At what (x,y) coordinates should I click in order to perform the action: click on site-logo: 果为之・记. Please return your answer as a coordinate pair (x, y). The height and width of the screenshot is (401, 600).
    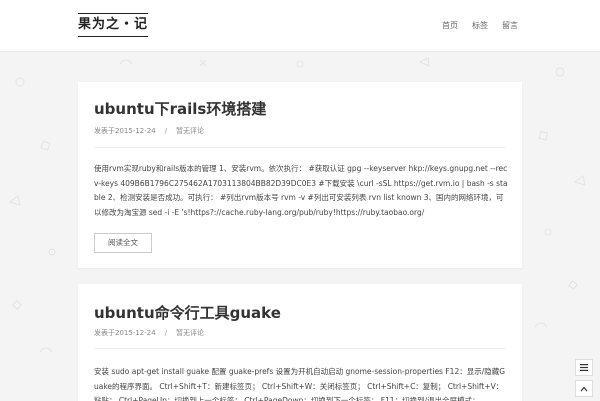
    Looking at the image, I should click on (113, 25).